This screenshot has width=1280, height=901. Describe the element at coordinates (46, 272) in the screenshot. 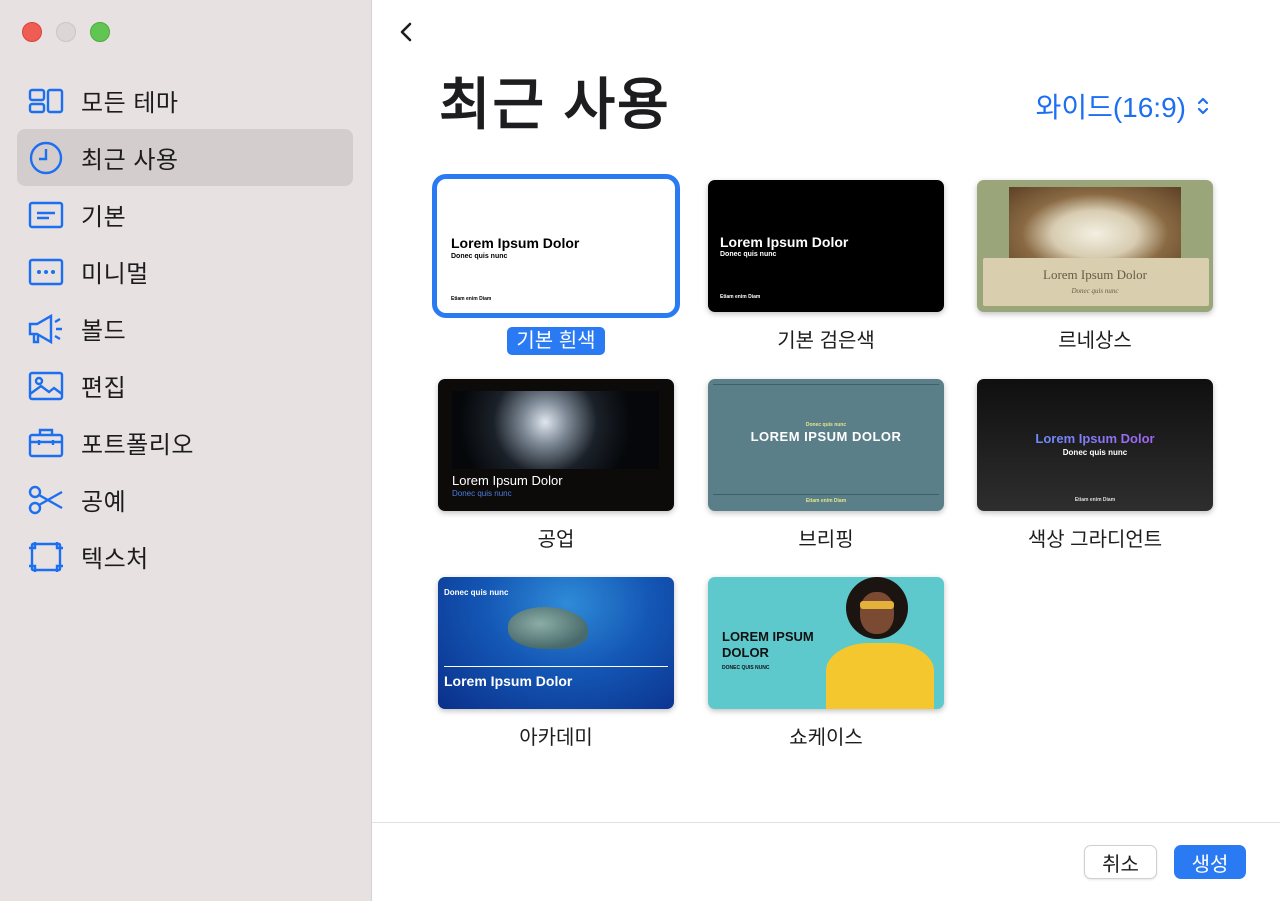

I see `minimal-icon` at that location.